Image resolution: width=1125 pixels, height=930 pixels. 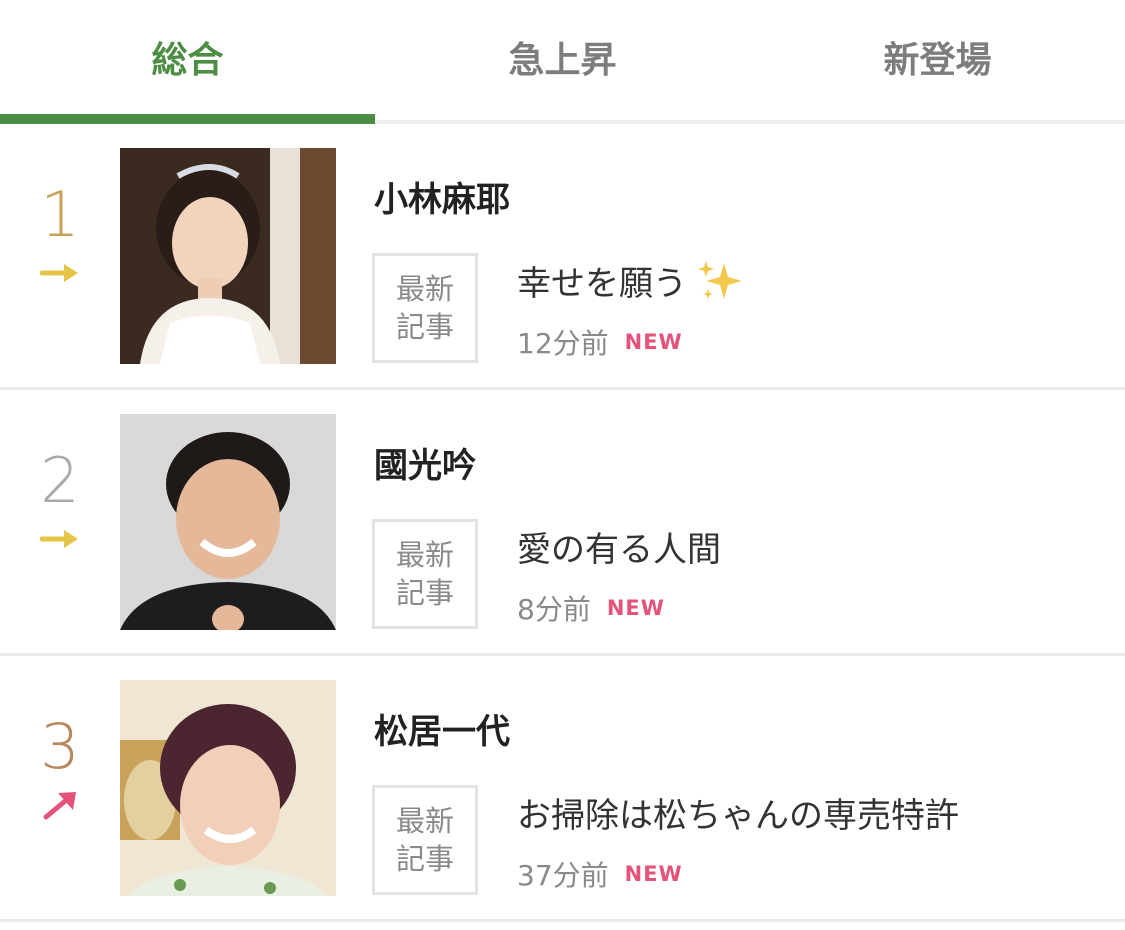 I want to click on sparkles-icon, so click(x=719, y=280).